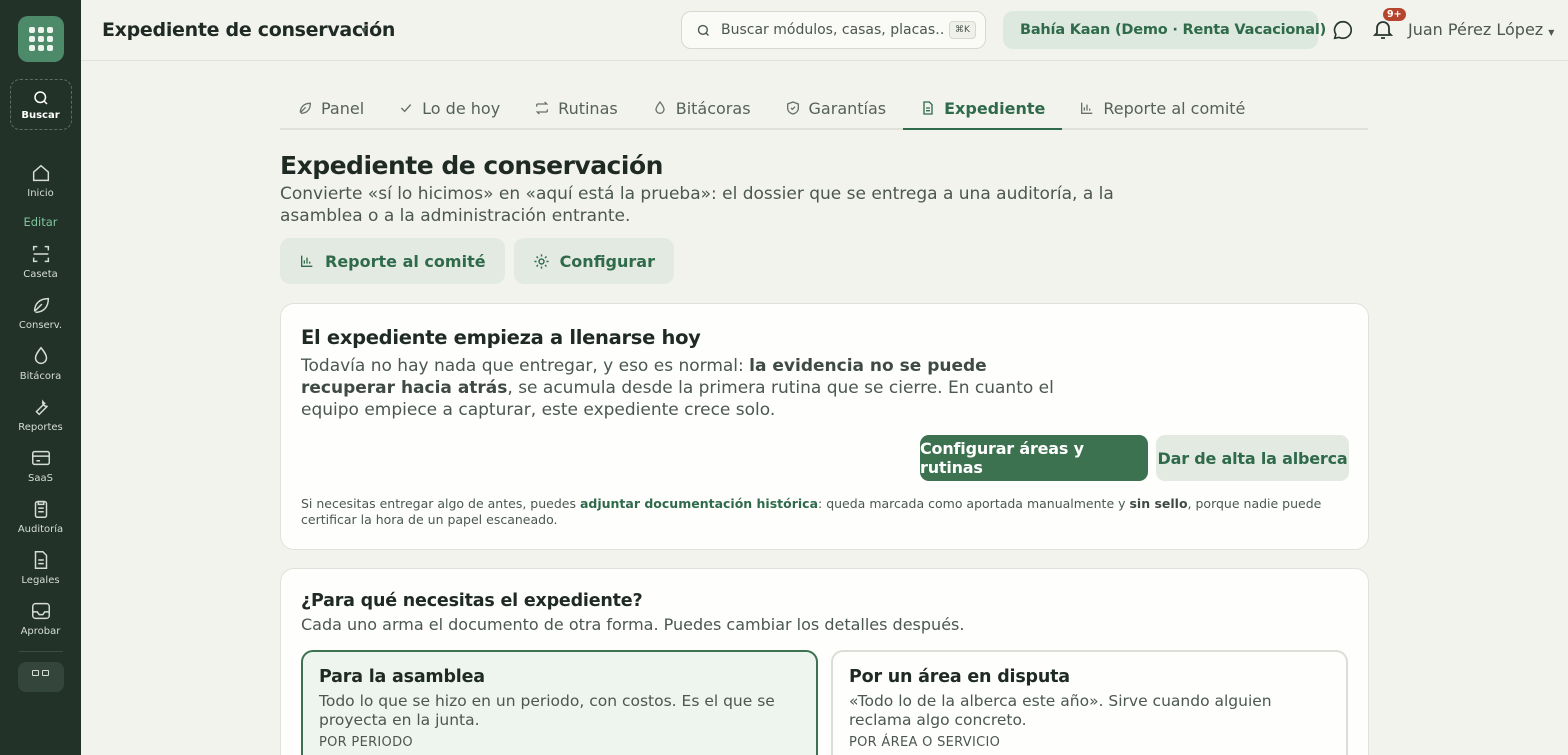 The height and width of the screenshot is (755, 1568). I want to click on inbox-icon, so click(40, 611).